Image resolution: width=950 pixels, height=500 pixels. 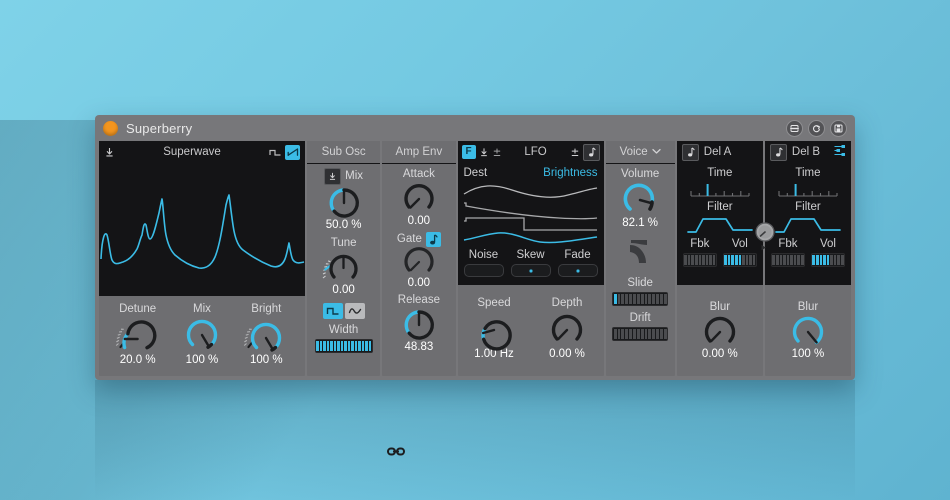 What do you see at coordinates (827, 252) in the screenshot?
I see `delay-b-vol-group: Vol` at bounding box center [827, 252].